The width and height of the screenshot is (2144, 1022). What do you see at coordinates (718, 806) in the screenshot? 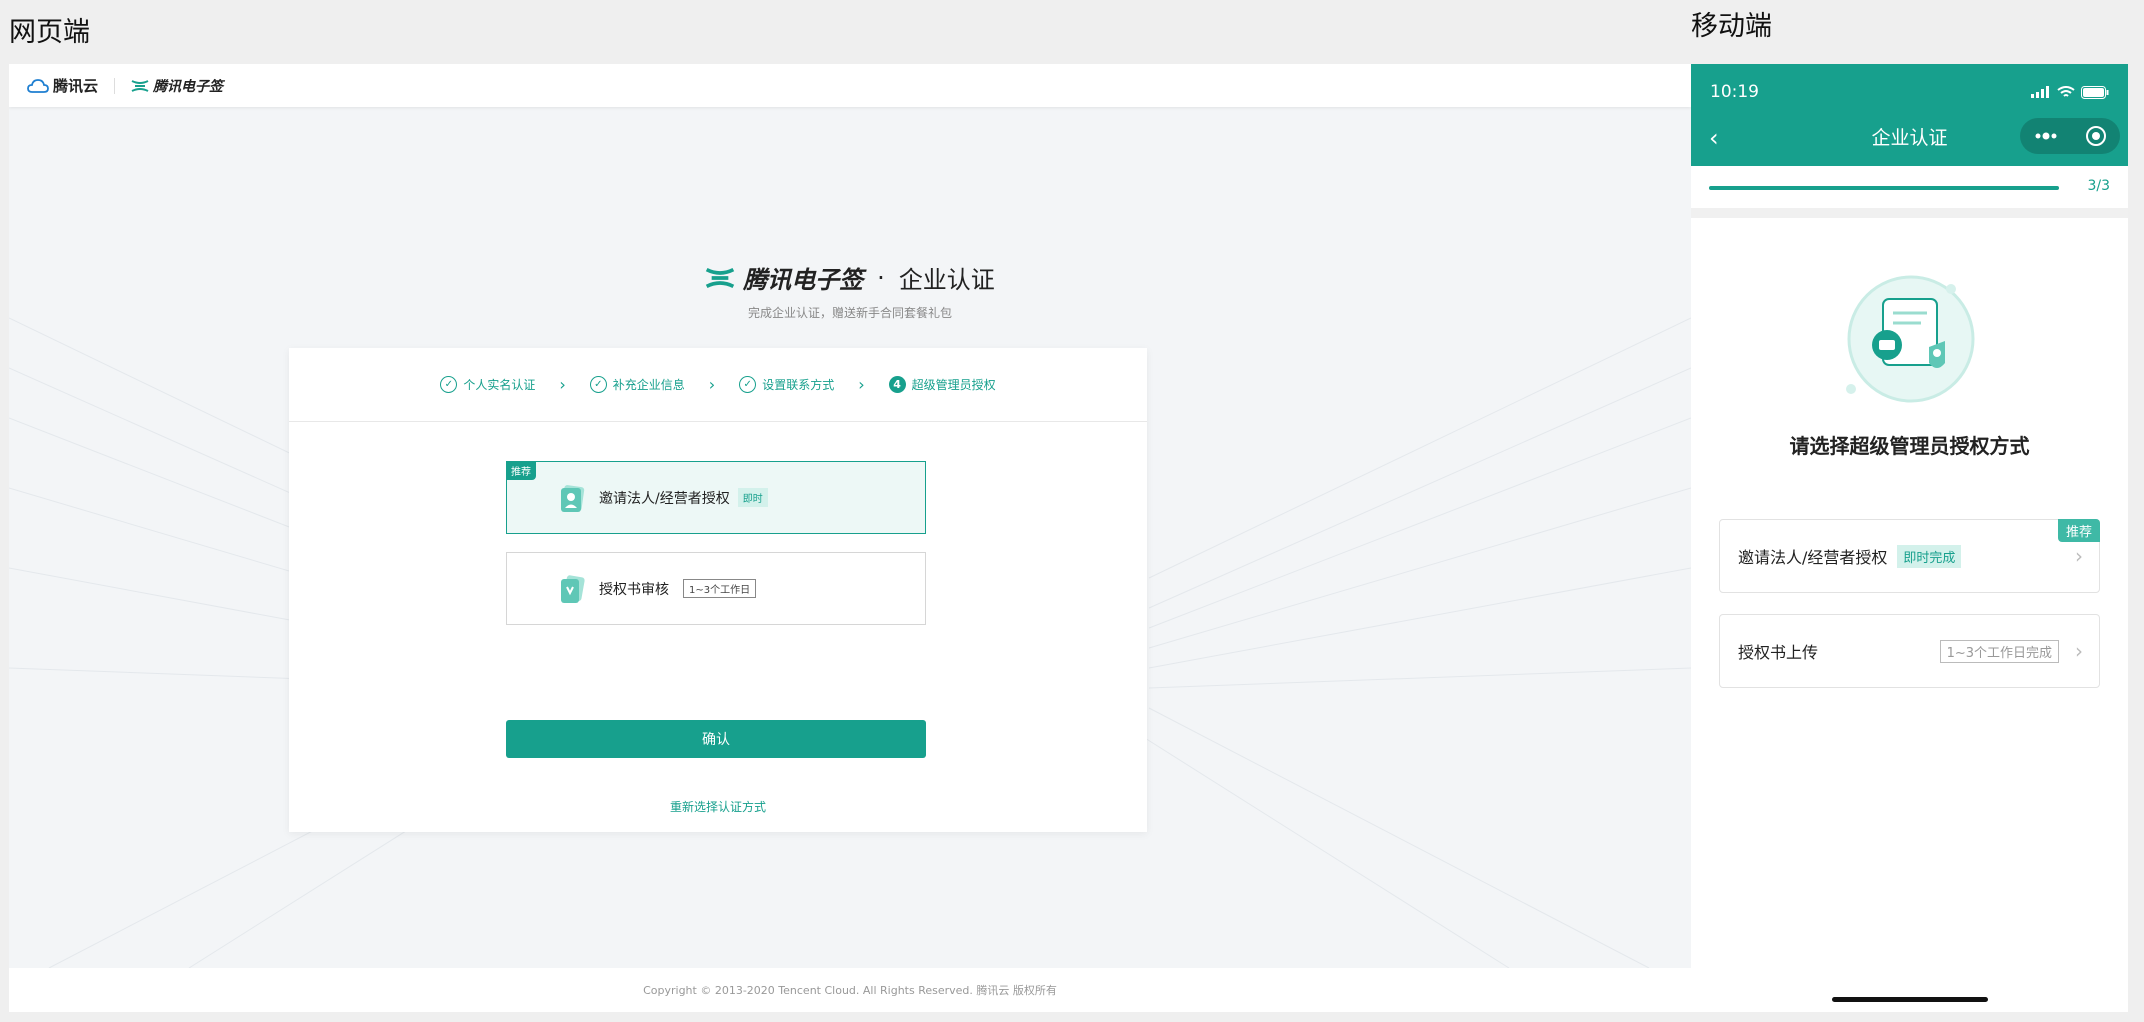
I see `reselect-method-link: 重新选择认证方式` at bounding box center [718, 806].